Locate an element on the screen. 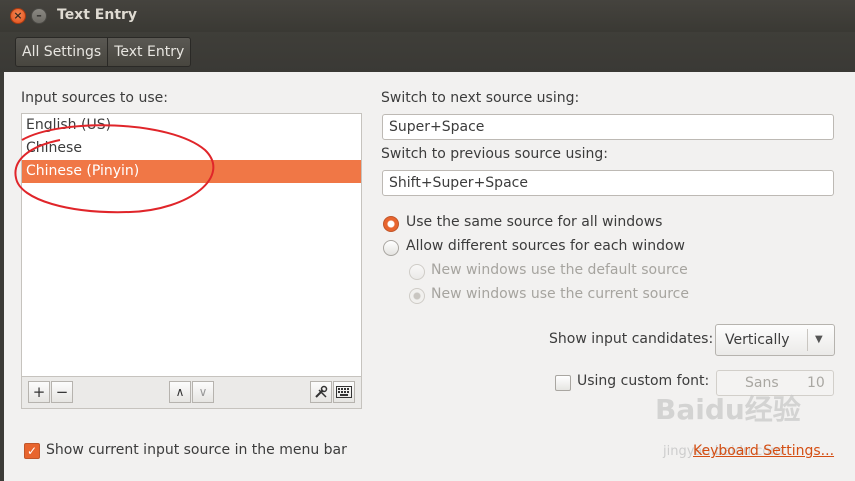 The height and width of the screenshot is (481, 855). title-bar: × – Text Entry is located at coordinates (427, 16).